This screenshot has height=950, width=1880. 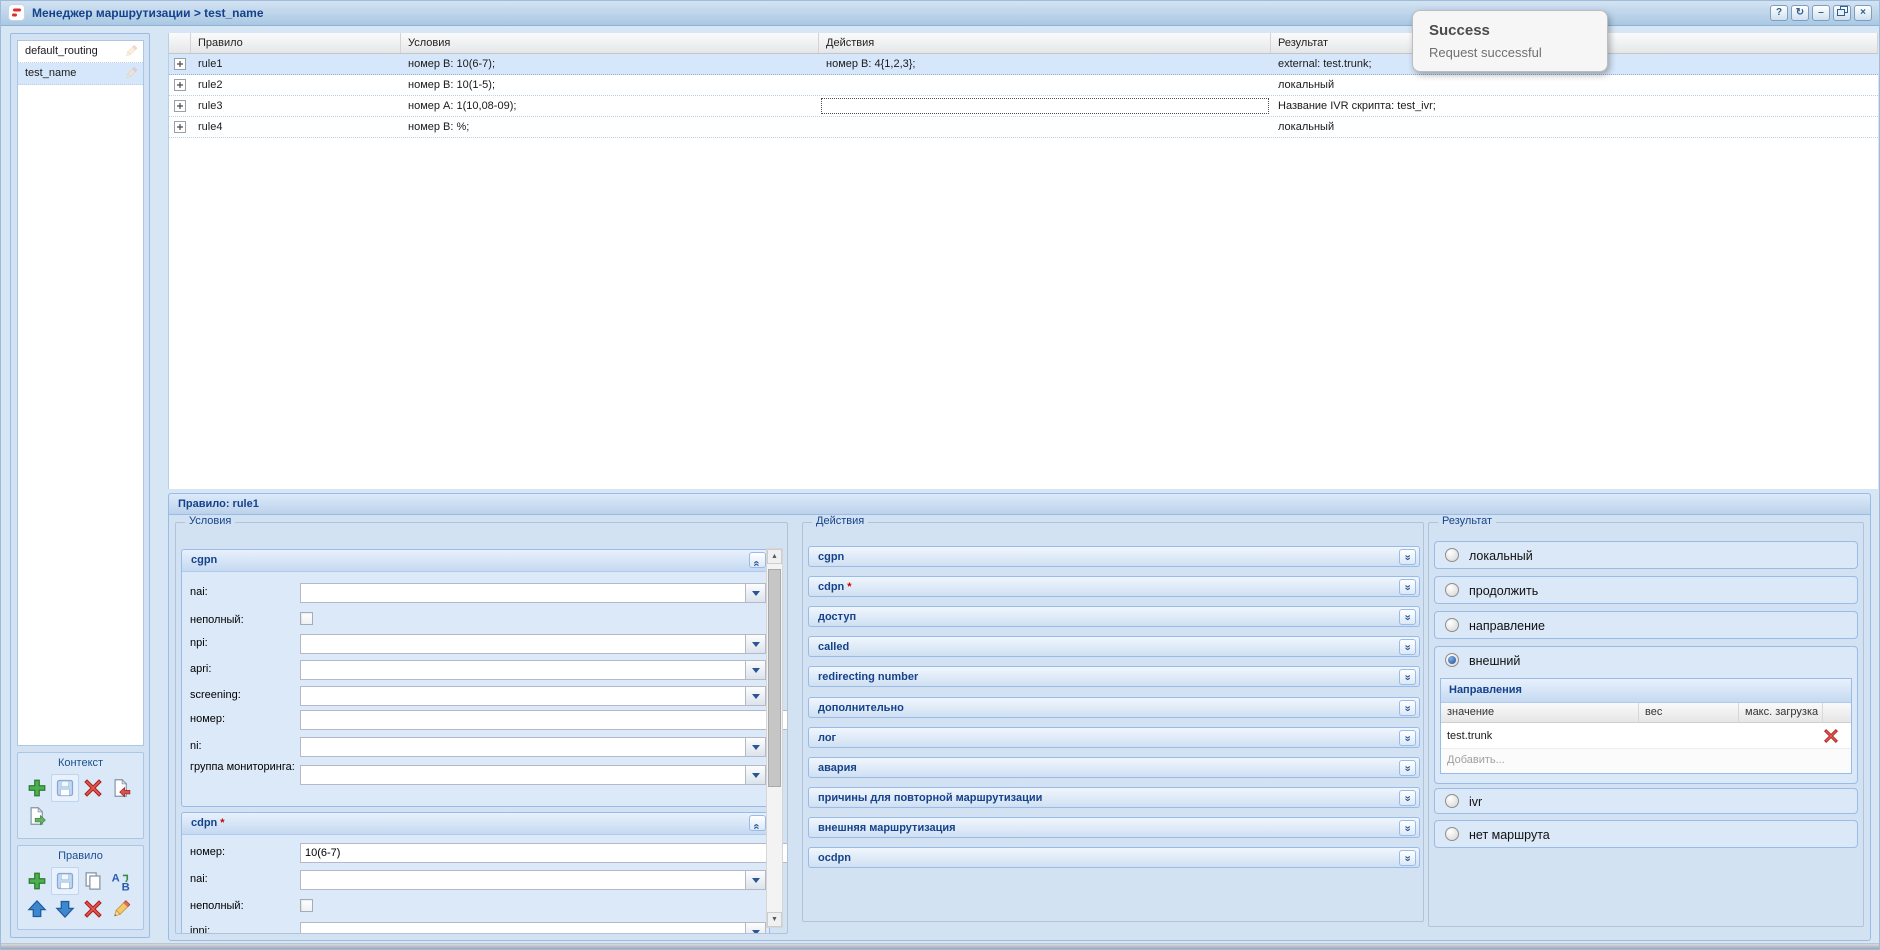 What do you see at coordinates (1646, 834) in the screenshot?
I see `result-option-no-route: нет маршрута` at bounding box center [1646, 834].